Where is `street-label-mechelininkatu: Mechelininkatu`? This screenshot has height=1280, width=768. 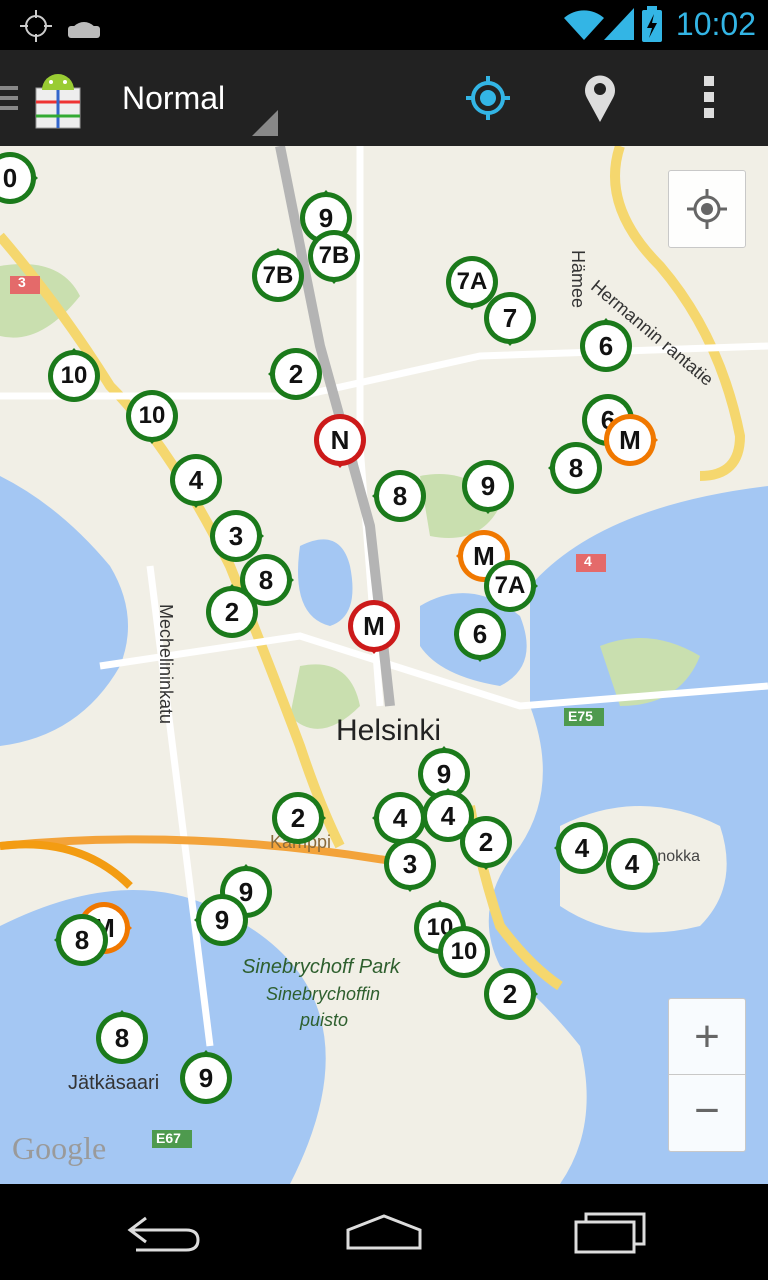 street-label-mechelininkatu: Mechelininkatu is located at coordinates (166, 664).